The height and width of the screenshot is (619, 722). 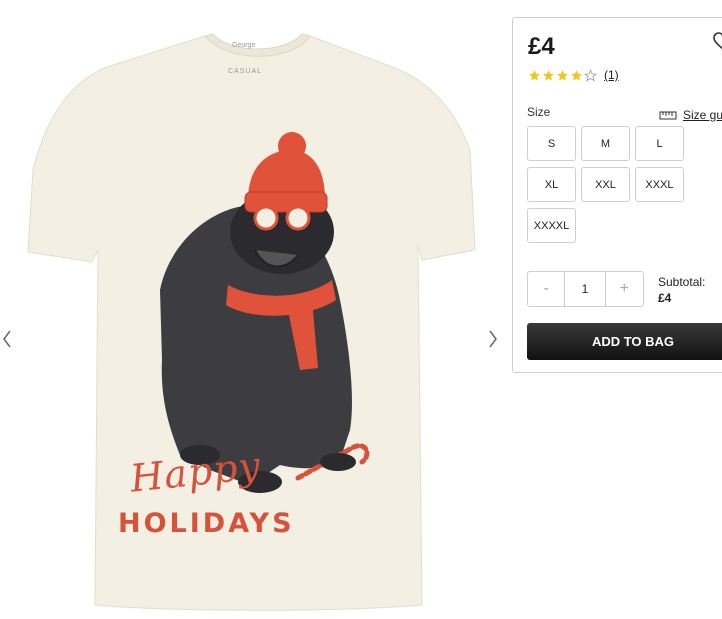 I want to click on add-to-bag-button: ADD TO BAG, so click(x=624, y=341).